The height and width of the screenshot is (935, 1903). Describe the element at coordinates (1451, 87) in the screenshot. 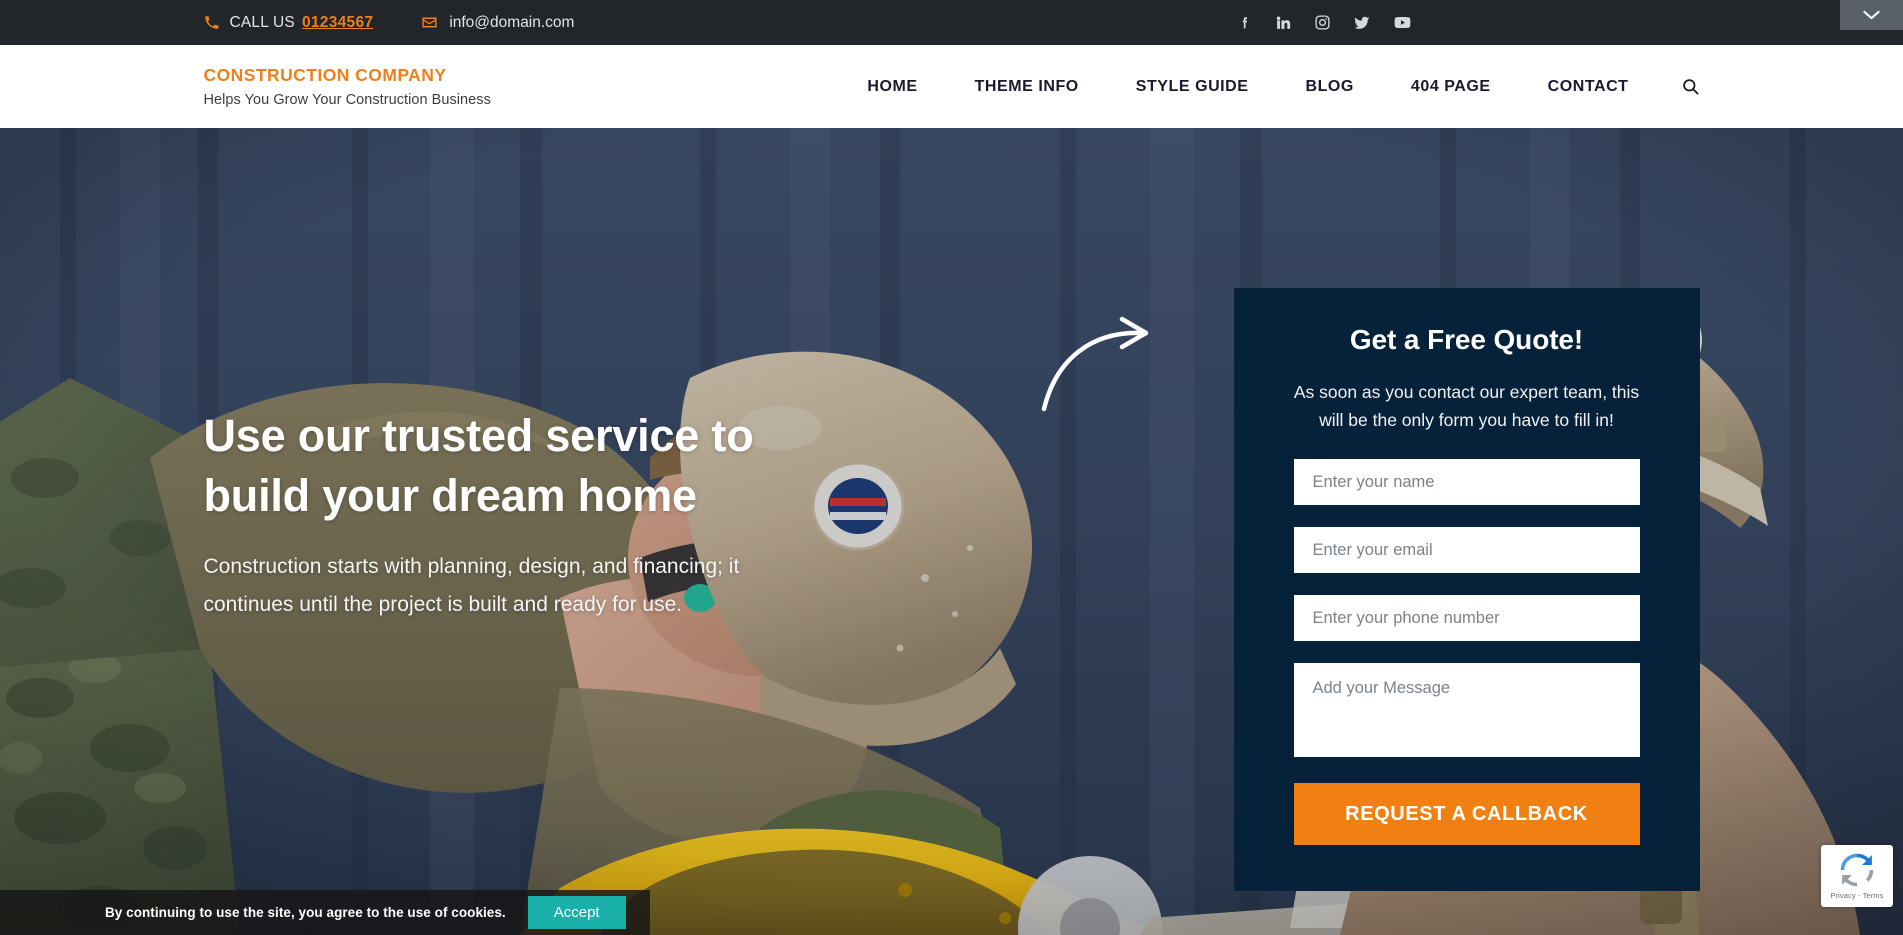

I see `nav-item-404-page: 404 PAGE` at that location.